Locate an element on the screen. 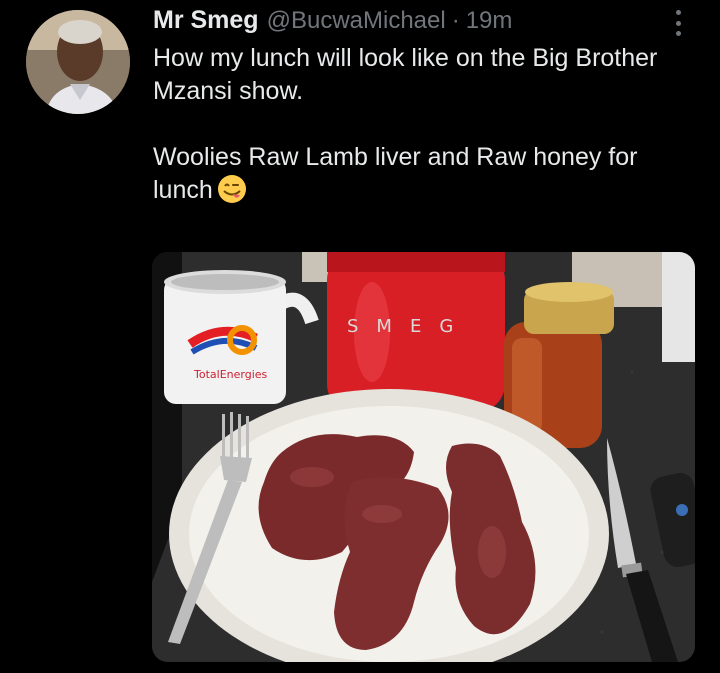  kettle-brand-text: SMEG is located at coordinates (409, 326).